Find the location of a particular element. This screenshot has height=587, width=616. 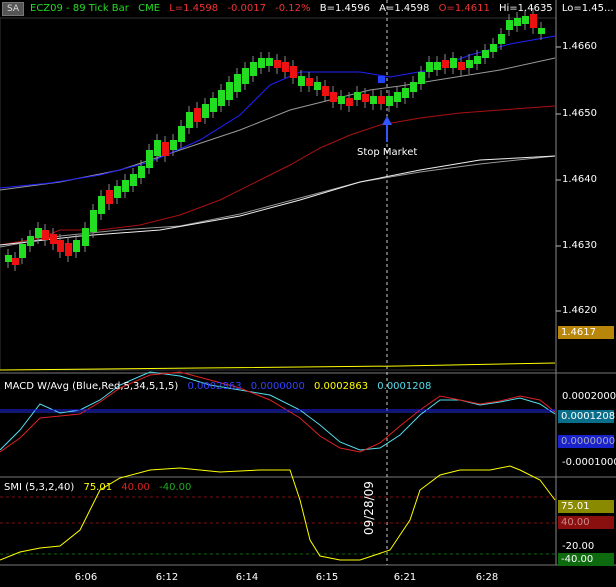

open-price: O=1.4611 is located at coordinates (464, 8).